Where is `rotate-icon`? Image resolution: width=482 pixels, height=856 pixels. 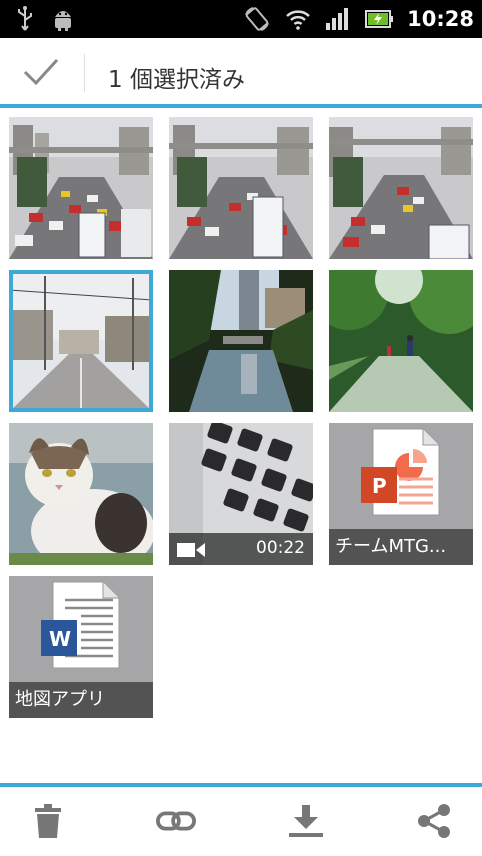 rotate-icon is located at coordinates (257, 19).